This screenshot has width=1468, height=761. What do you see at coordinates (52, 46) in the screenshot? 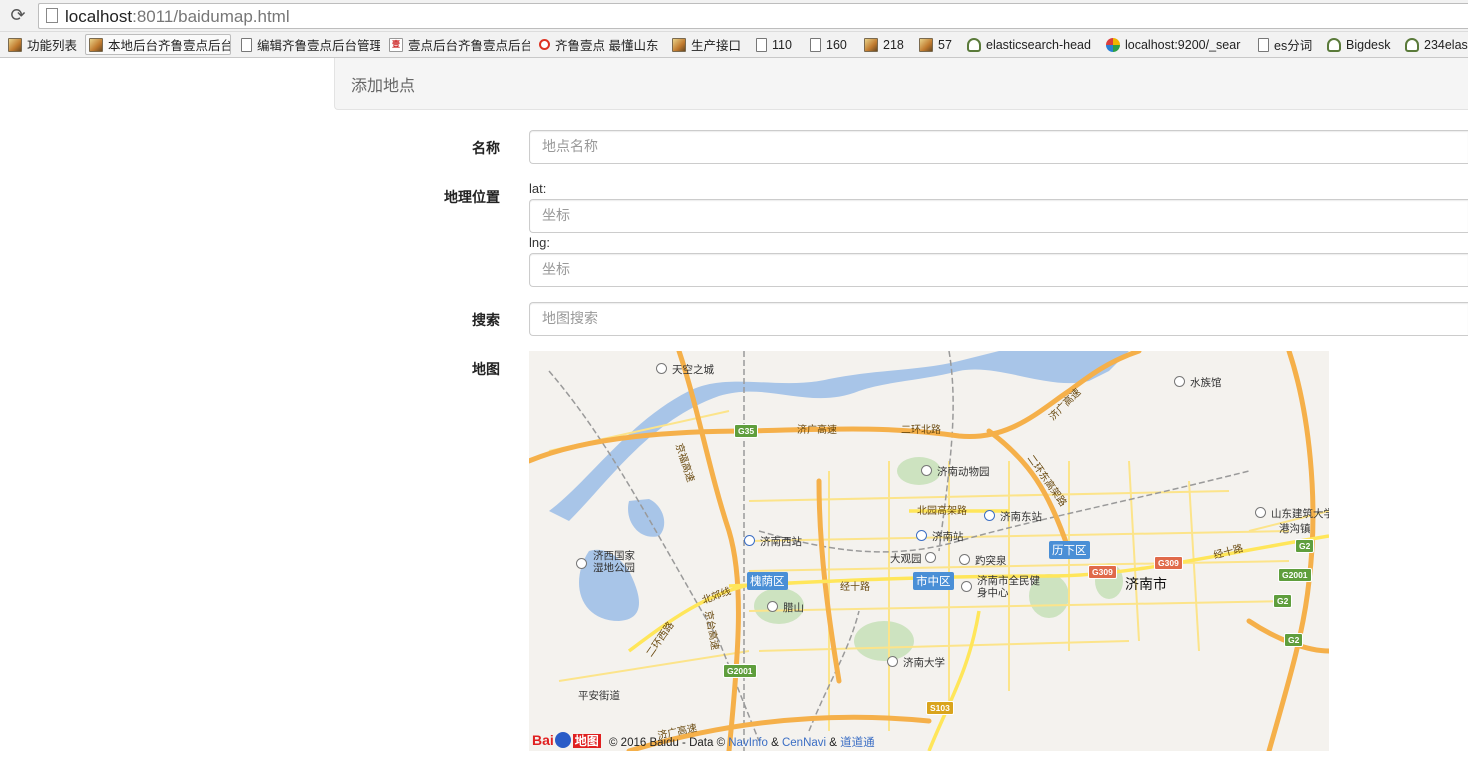
I see `bookmark-label: 功能列表` at bounding box center [52, 46].